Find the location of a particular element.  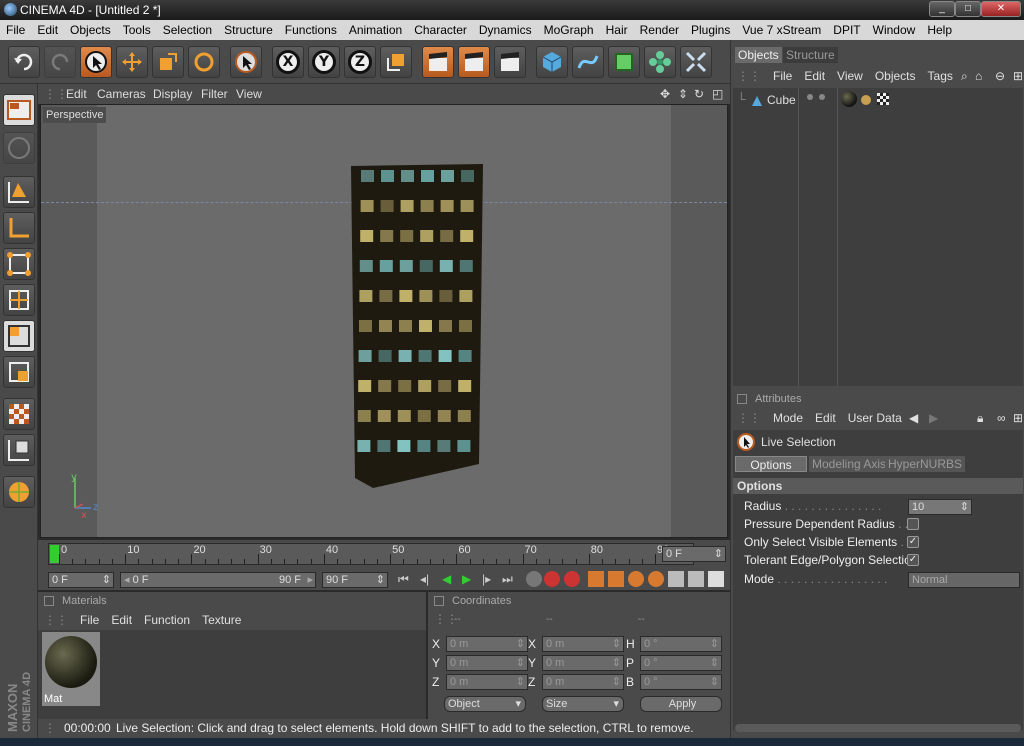

tolerant-checkbox: ✓ is located at coordinates (913, 560).